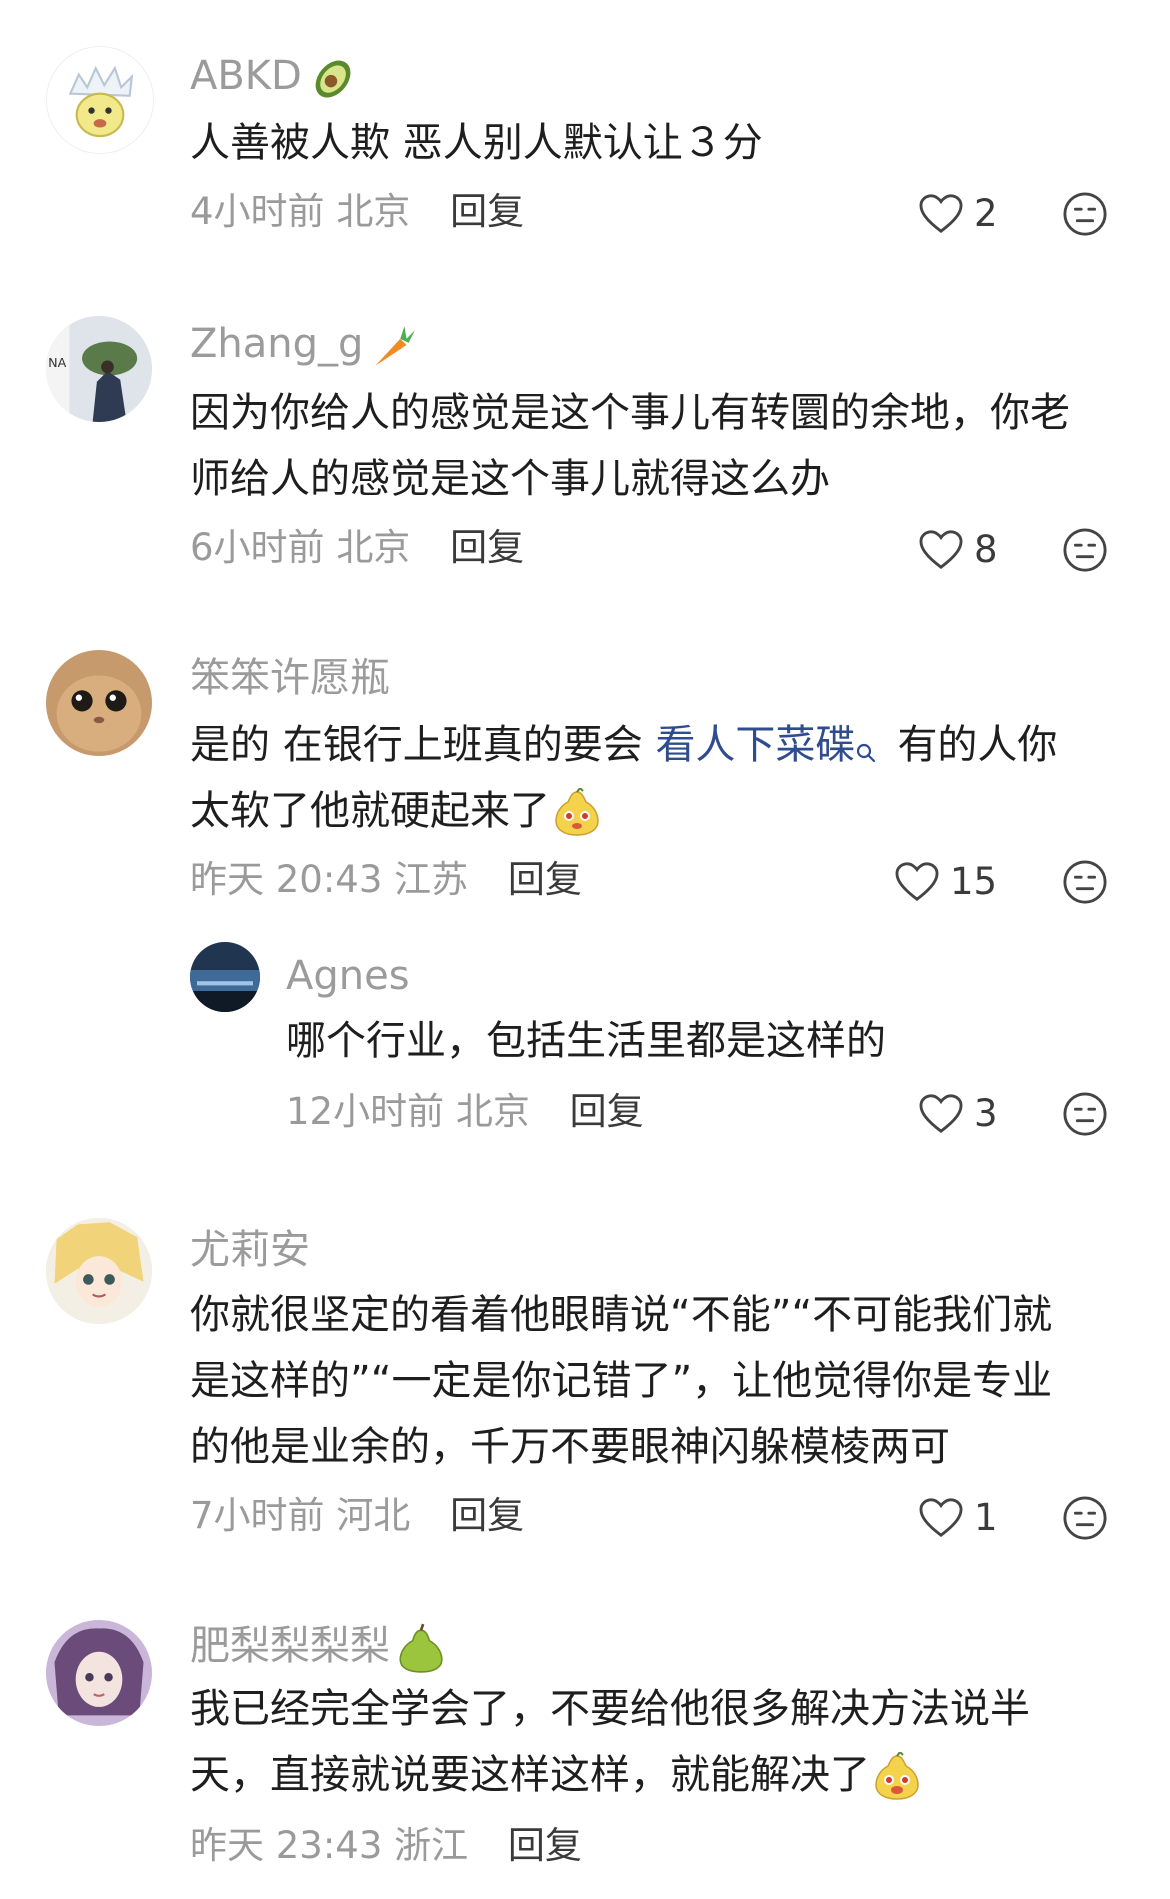  I want to click on like-button: 2, so click(958, 214).